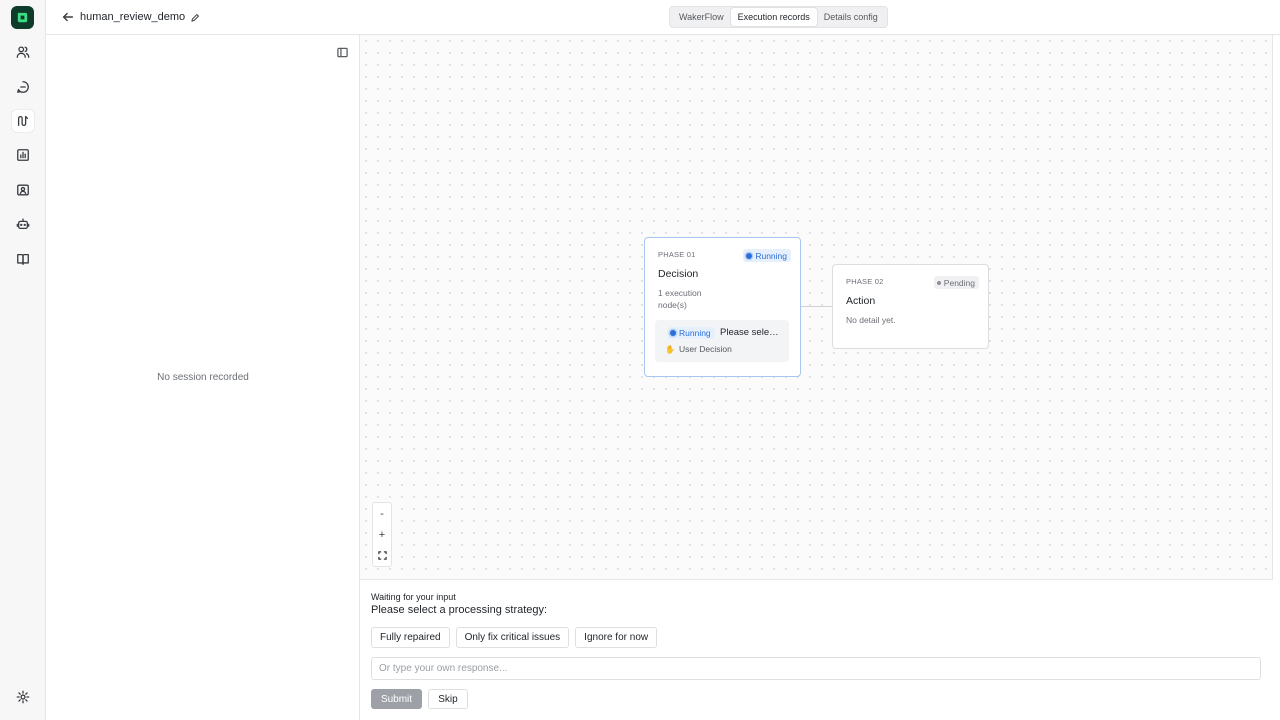 The image size is (1280, 720). I want to click on fit-view-icon, so click(382, 555).